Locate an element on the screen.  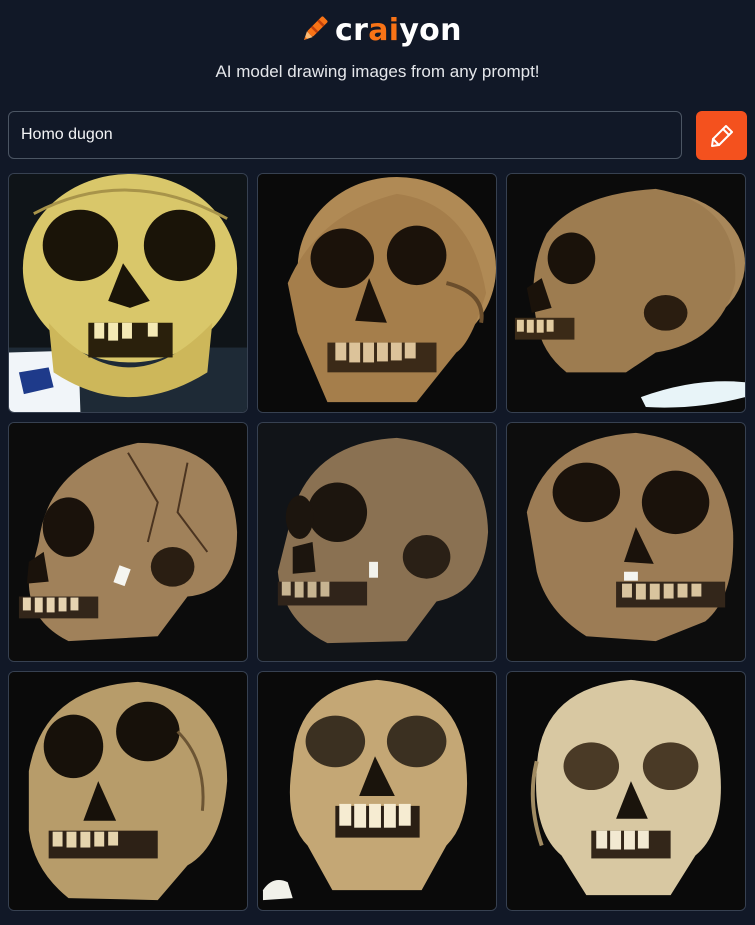
craiyon-logo: craiyon is located at coordinates (379, 30).